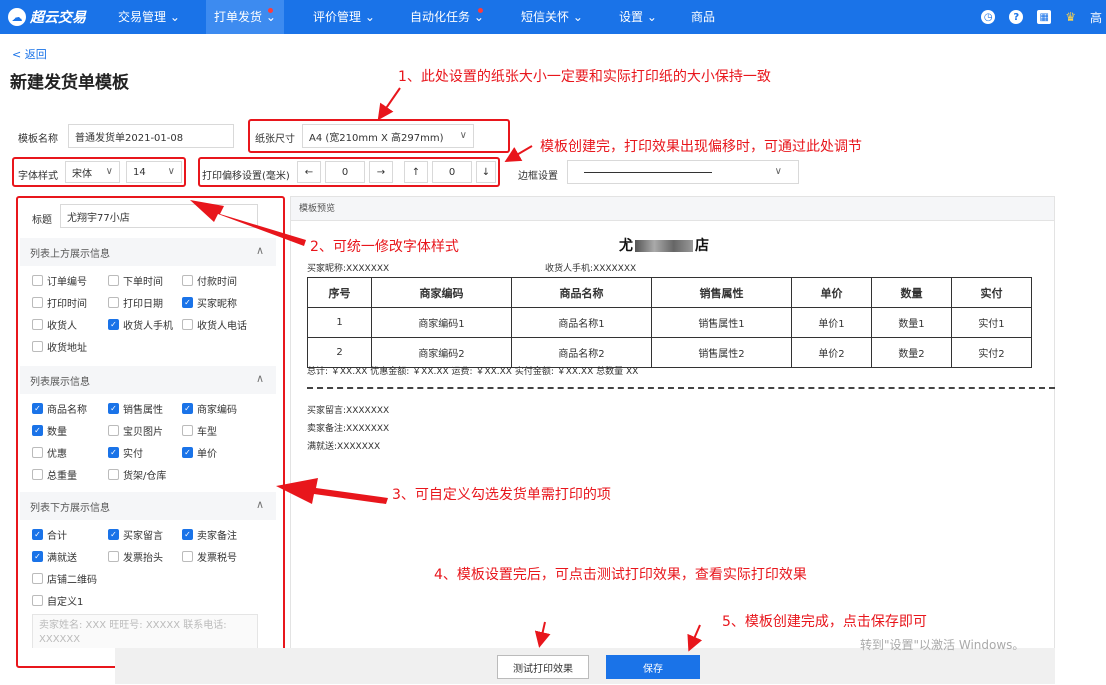  Describe the element at coordinates (440, 17) in the screenshot. I see `nav-automation-label: 自动化任务` at that location.